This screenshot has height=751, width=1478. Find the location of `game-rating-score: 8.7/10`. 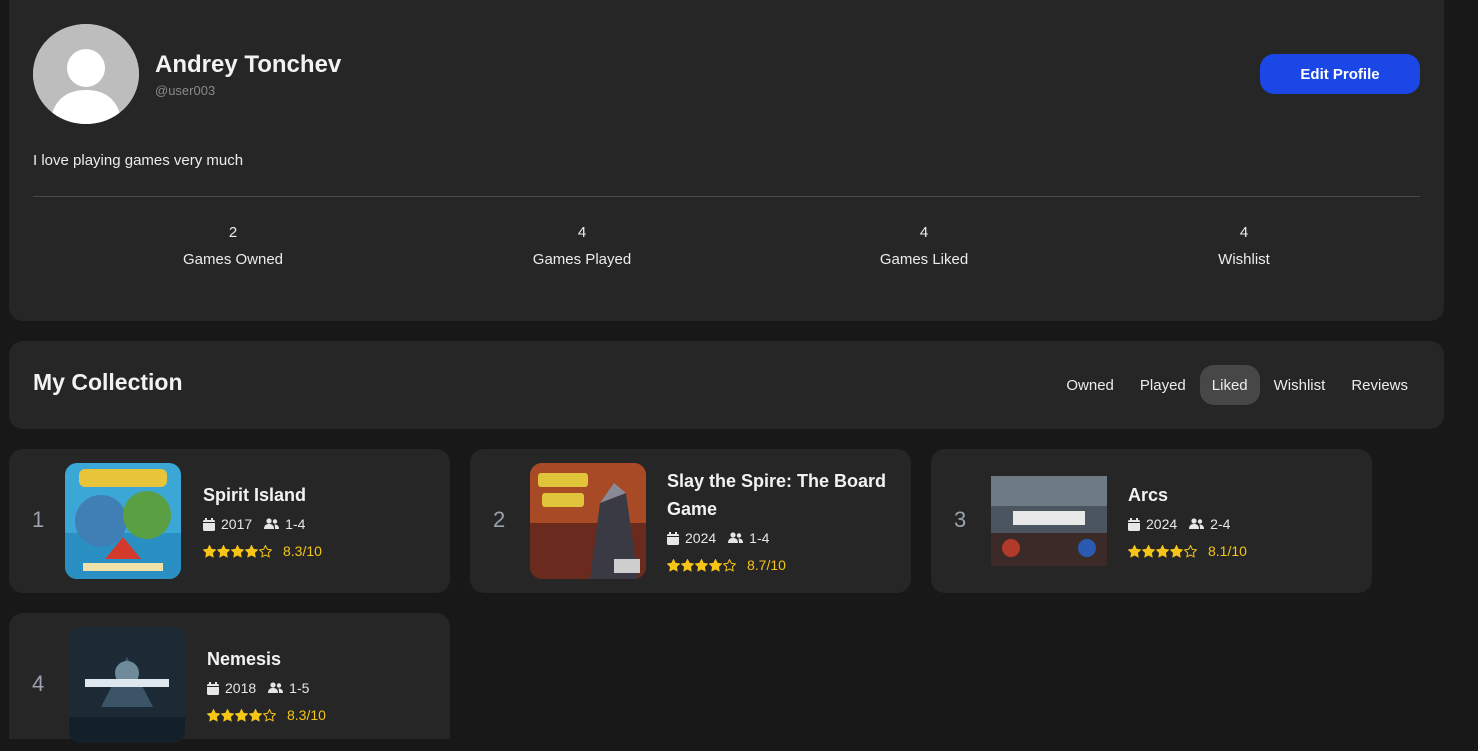

game-rating-score: 8.7/10 is located at coordinates (766, 565).